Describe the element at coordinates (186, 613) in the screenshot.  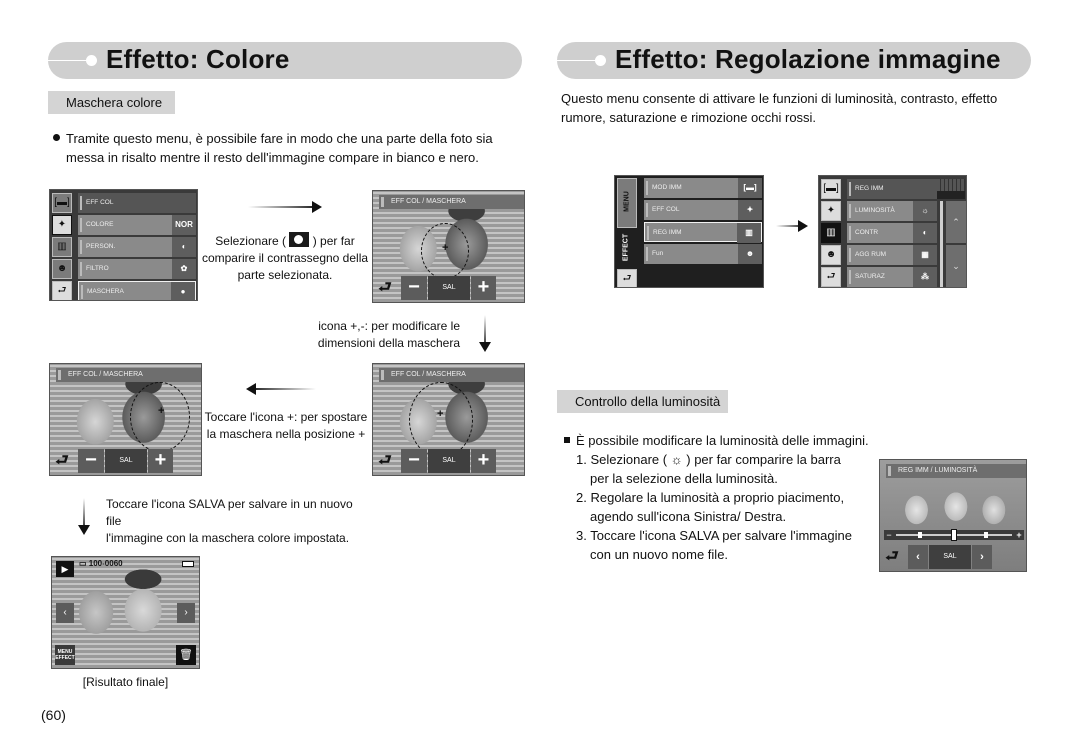
I see `next-button: ›` at that location.